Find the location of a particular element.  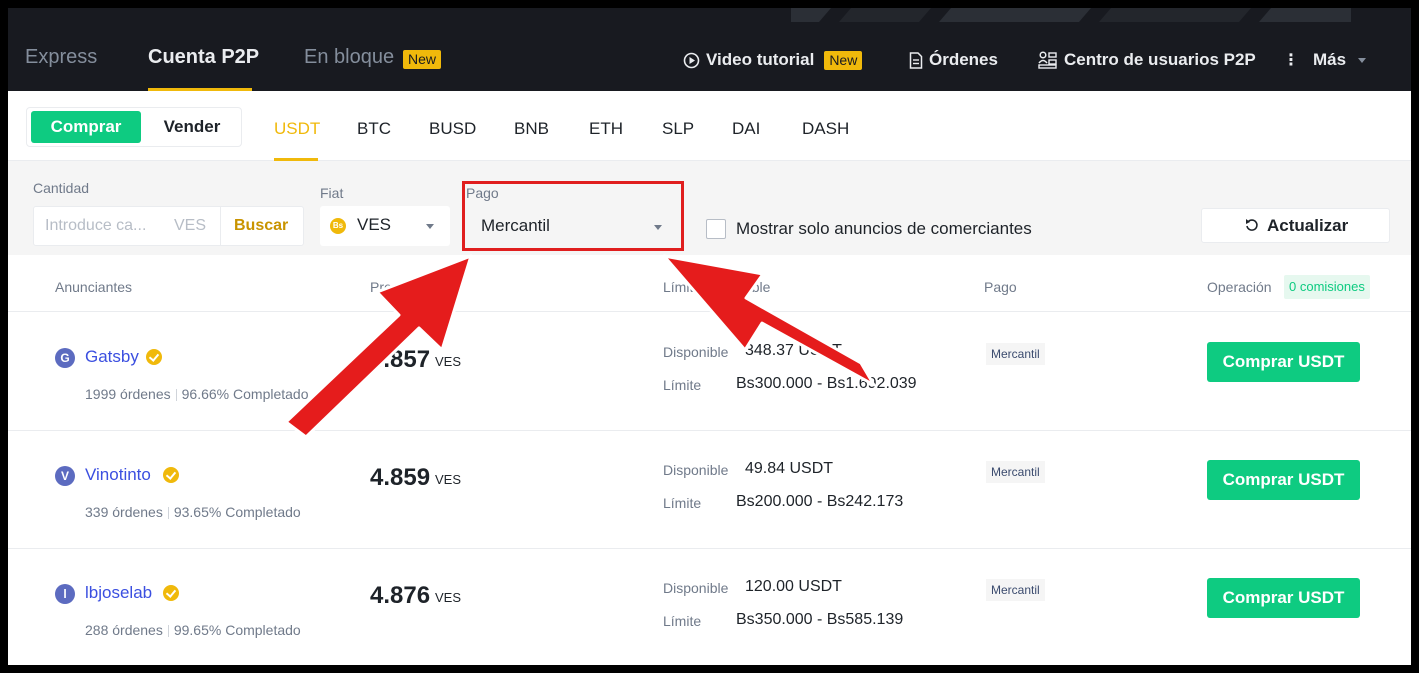

buy-sell-toggle: Comprar Vender is located at coordinates (134, 127).